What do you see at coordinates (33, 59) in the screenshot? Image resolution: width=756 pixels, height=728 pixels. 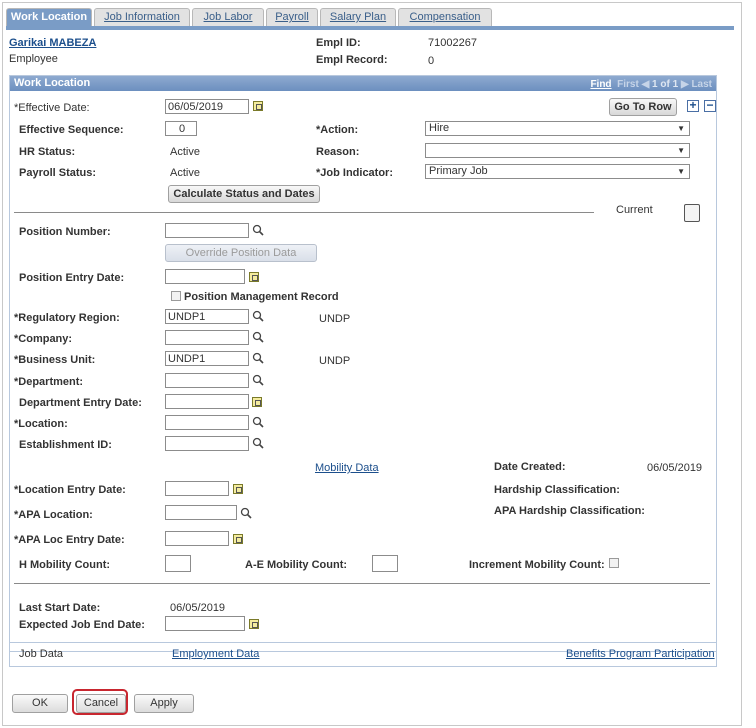 I see `employee-role: Employee` at bounding box center [33, 59].